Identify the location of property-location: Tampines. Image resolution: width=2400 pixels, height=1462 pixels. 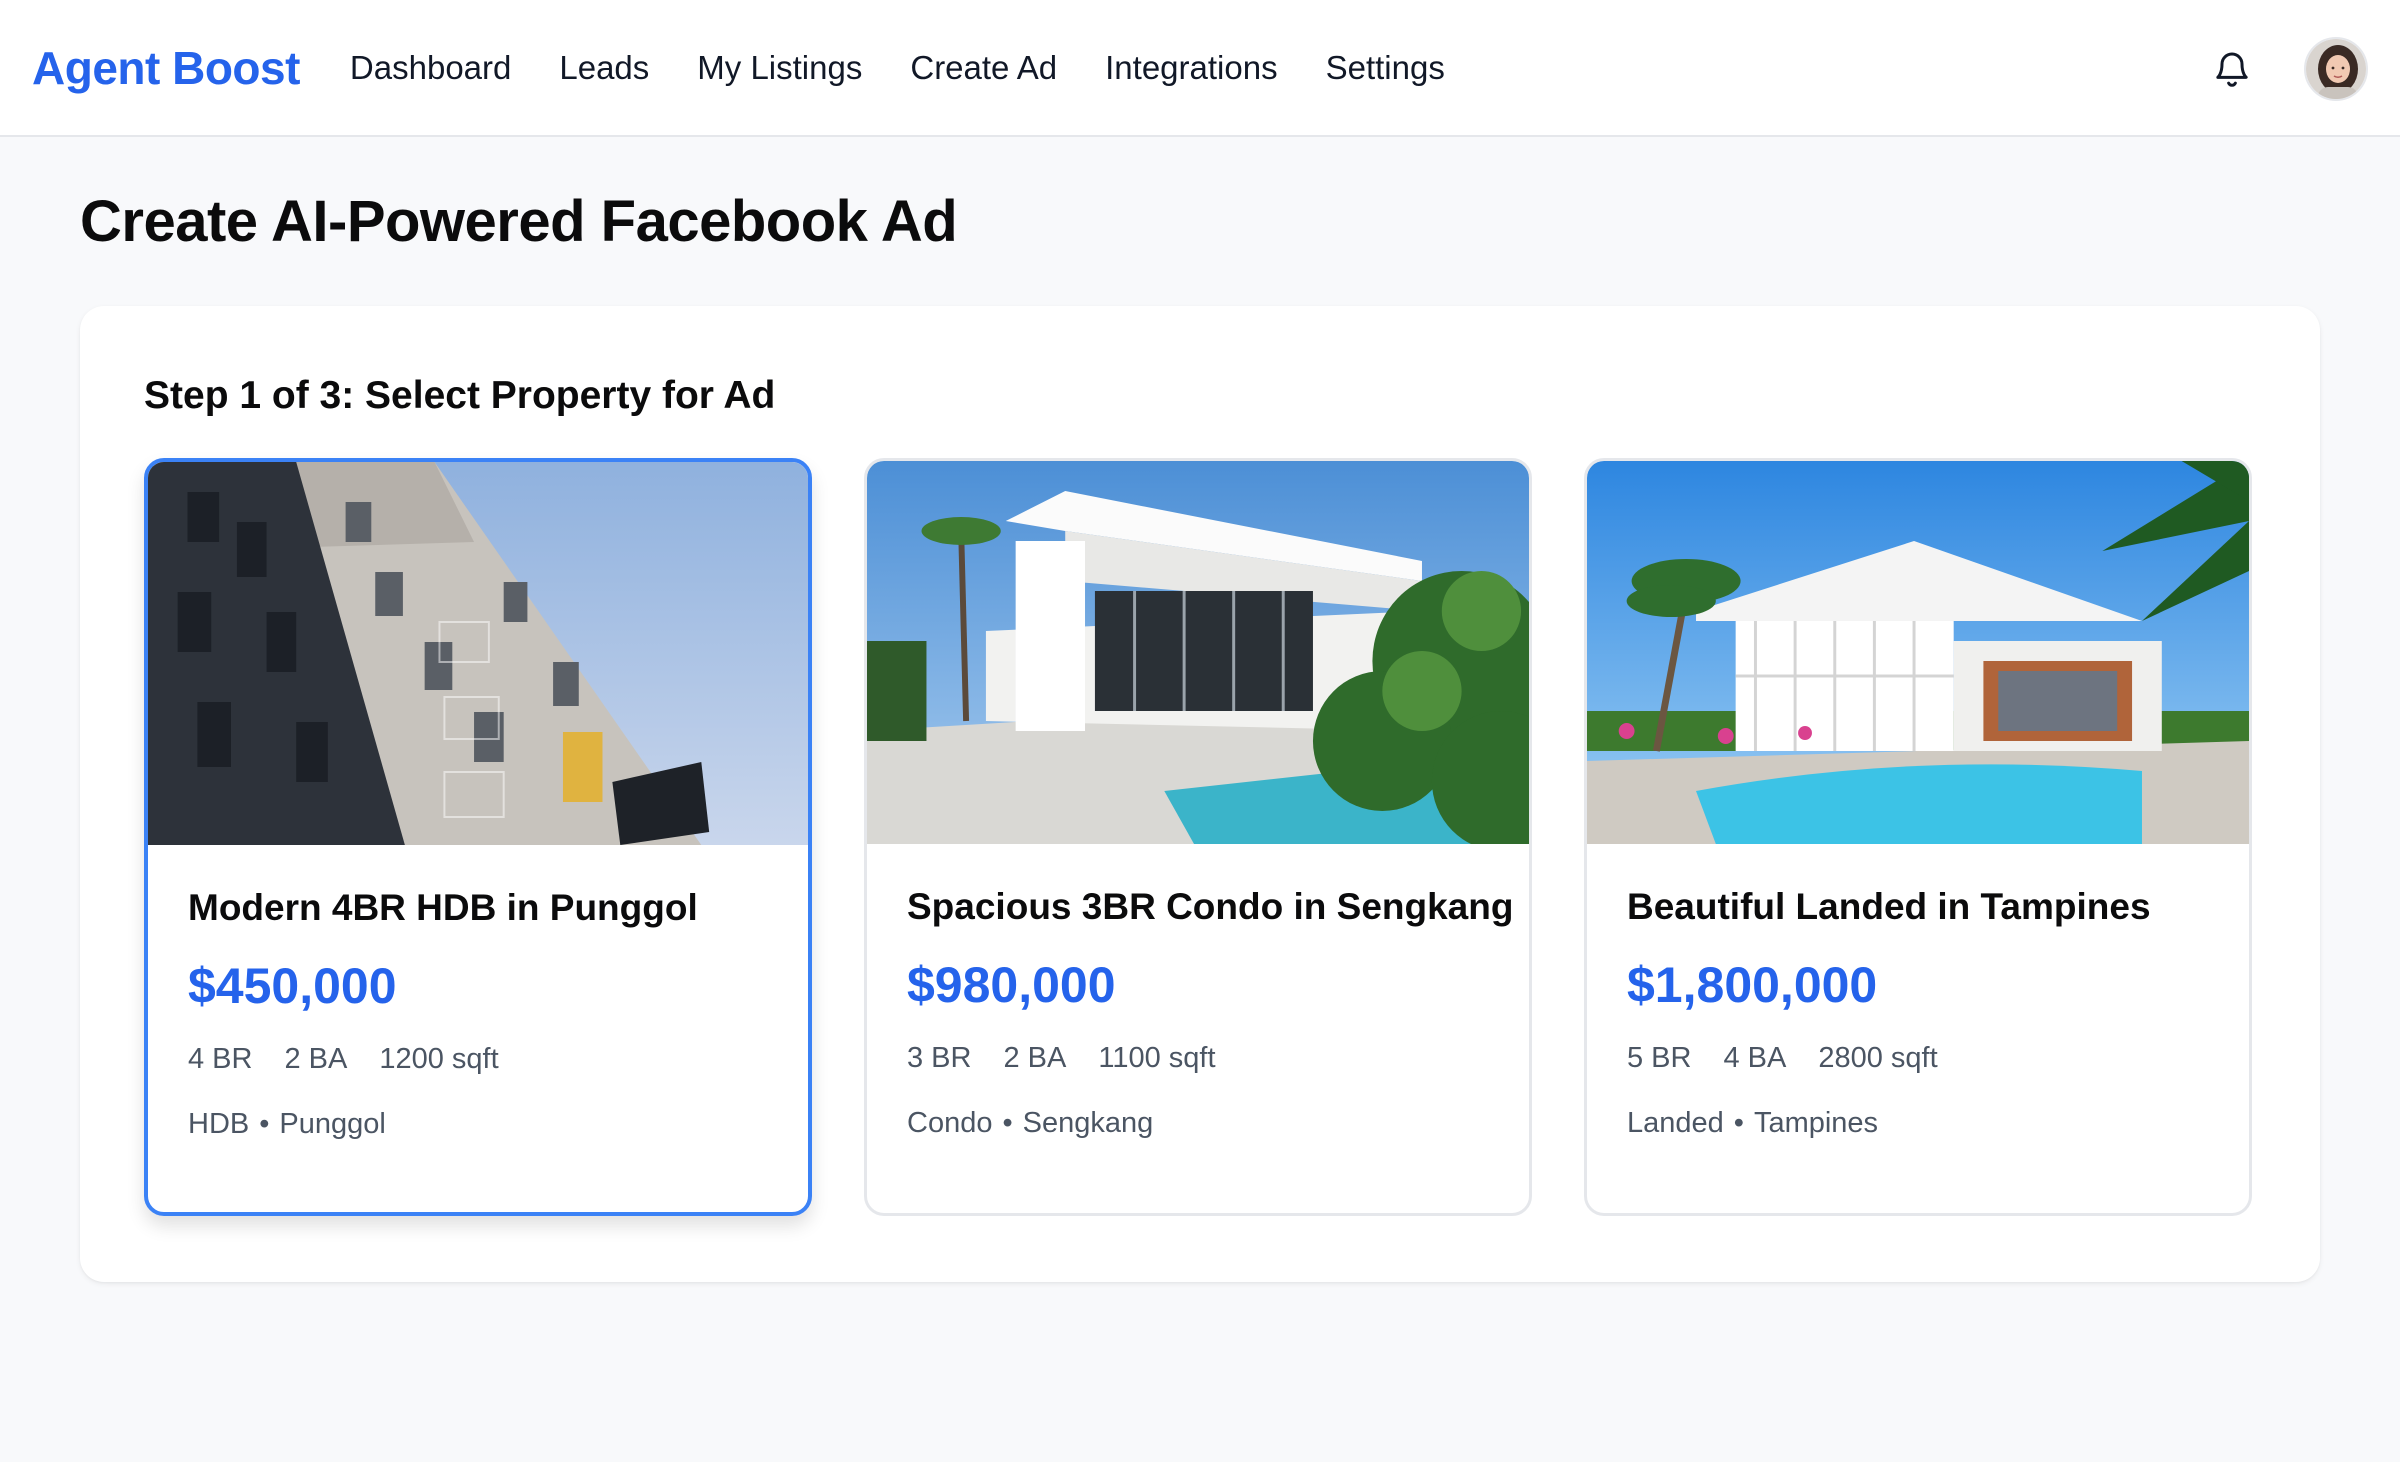
(1816, 1123).